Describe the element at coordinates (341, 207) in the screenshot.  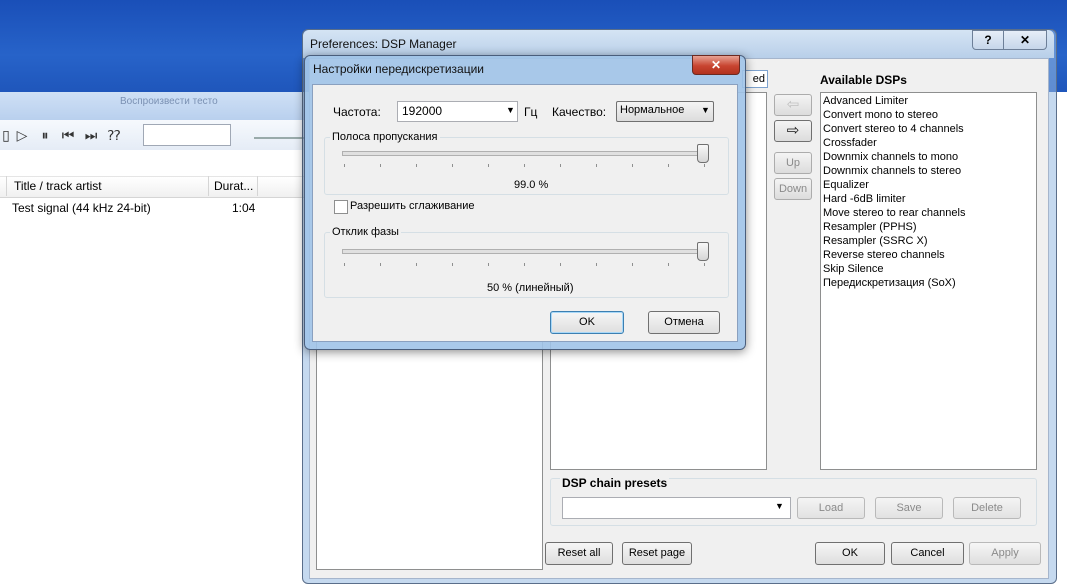
I see `smoothing-checkbox` at that location.